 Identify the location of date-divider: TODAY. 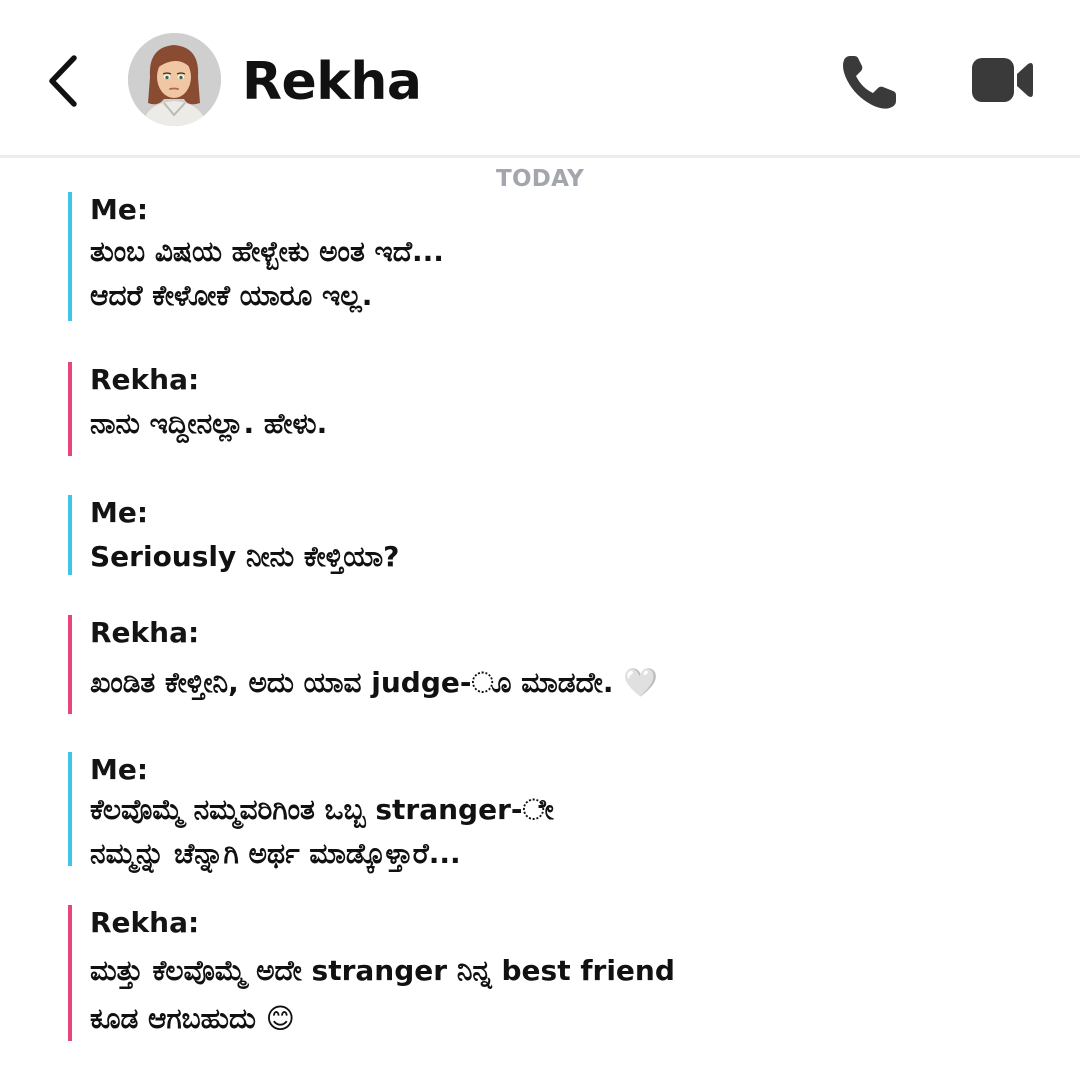
(540, 179).